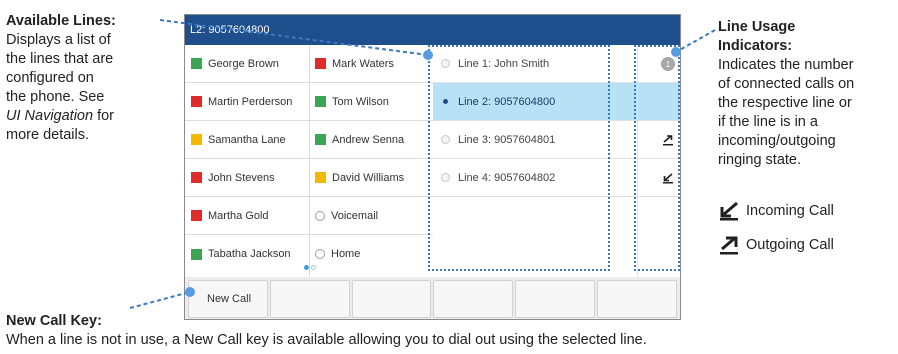  What do you see at coordinates (309, 161) in the screenshot?
I see `column-divider` at bounding box center [309, 161].